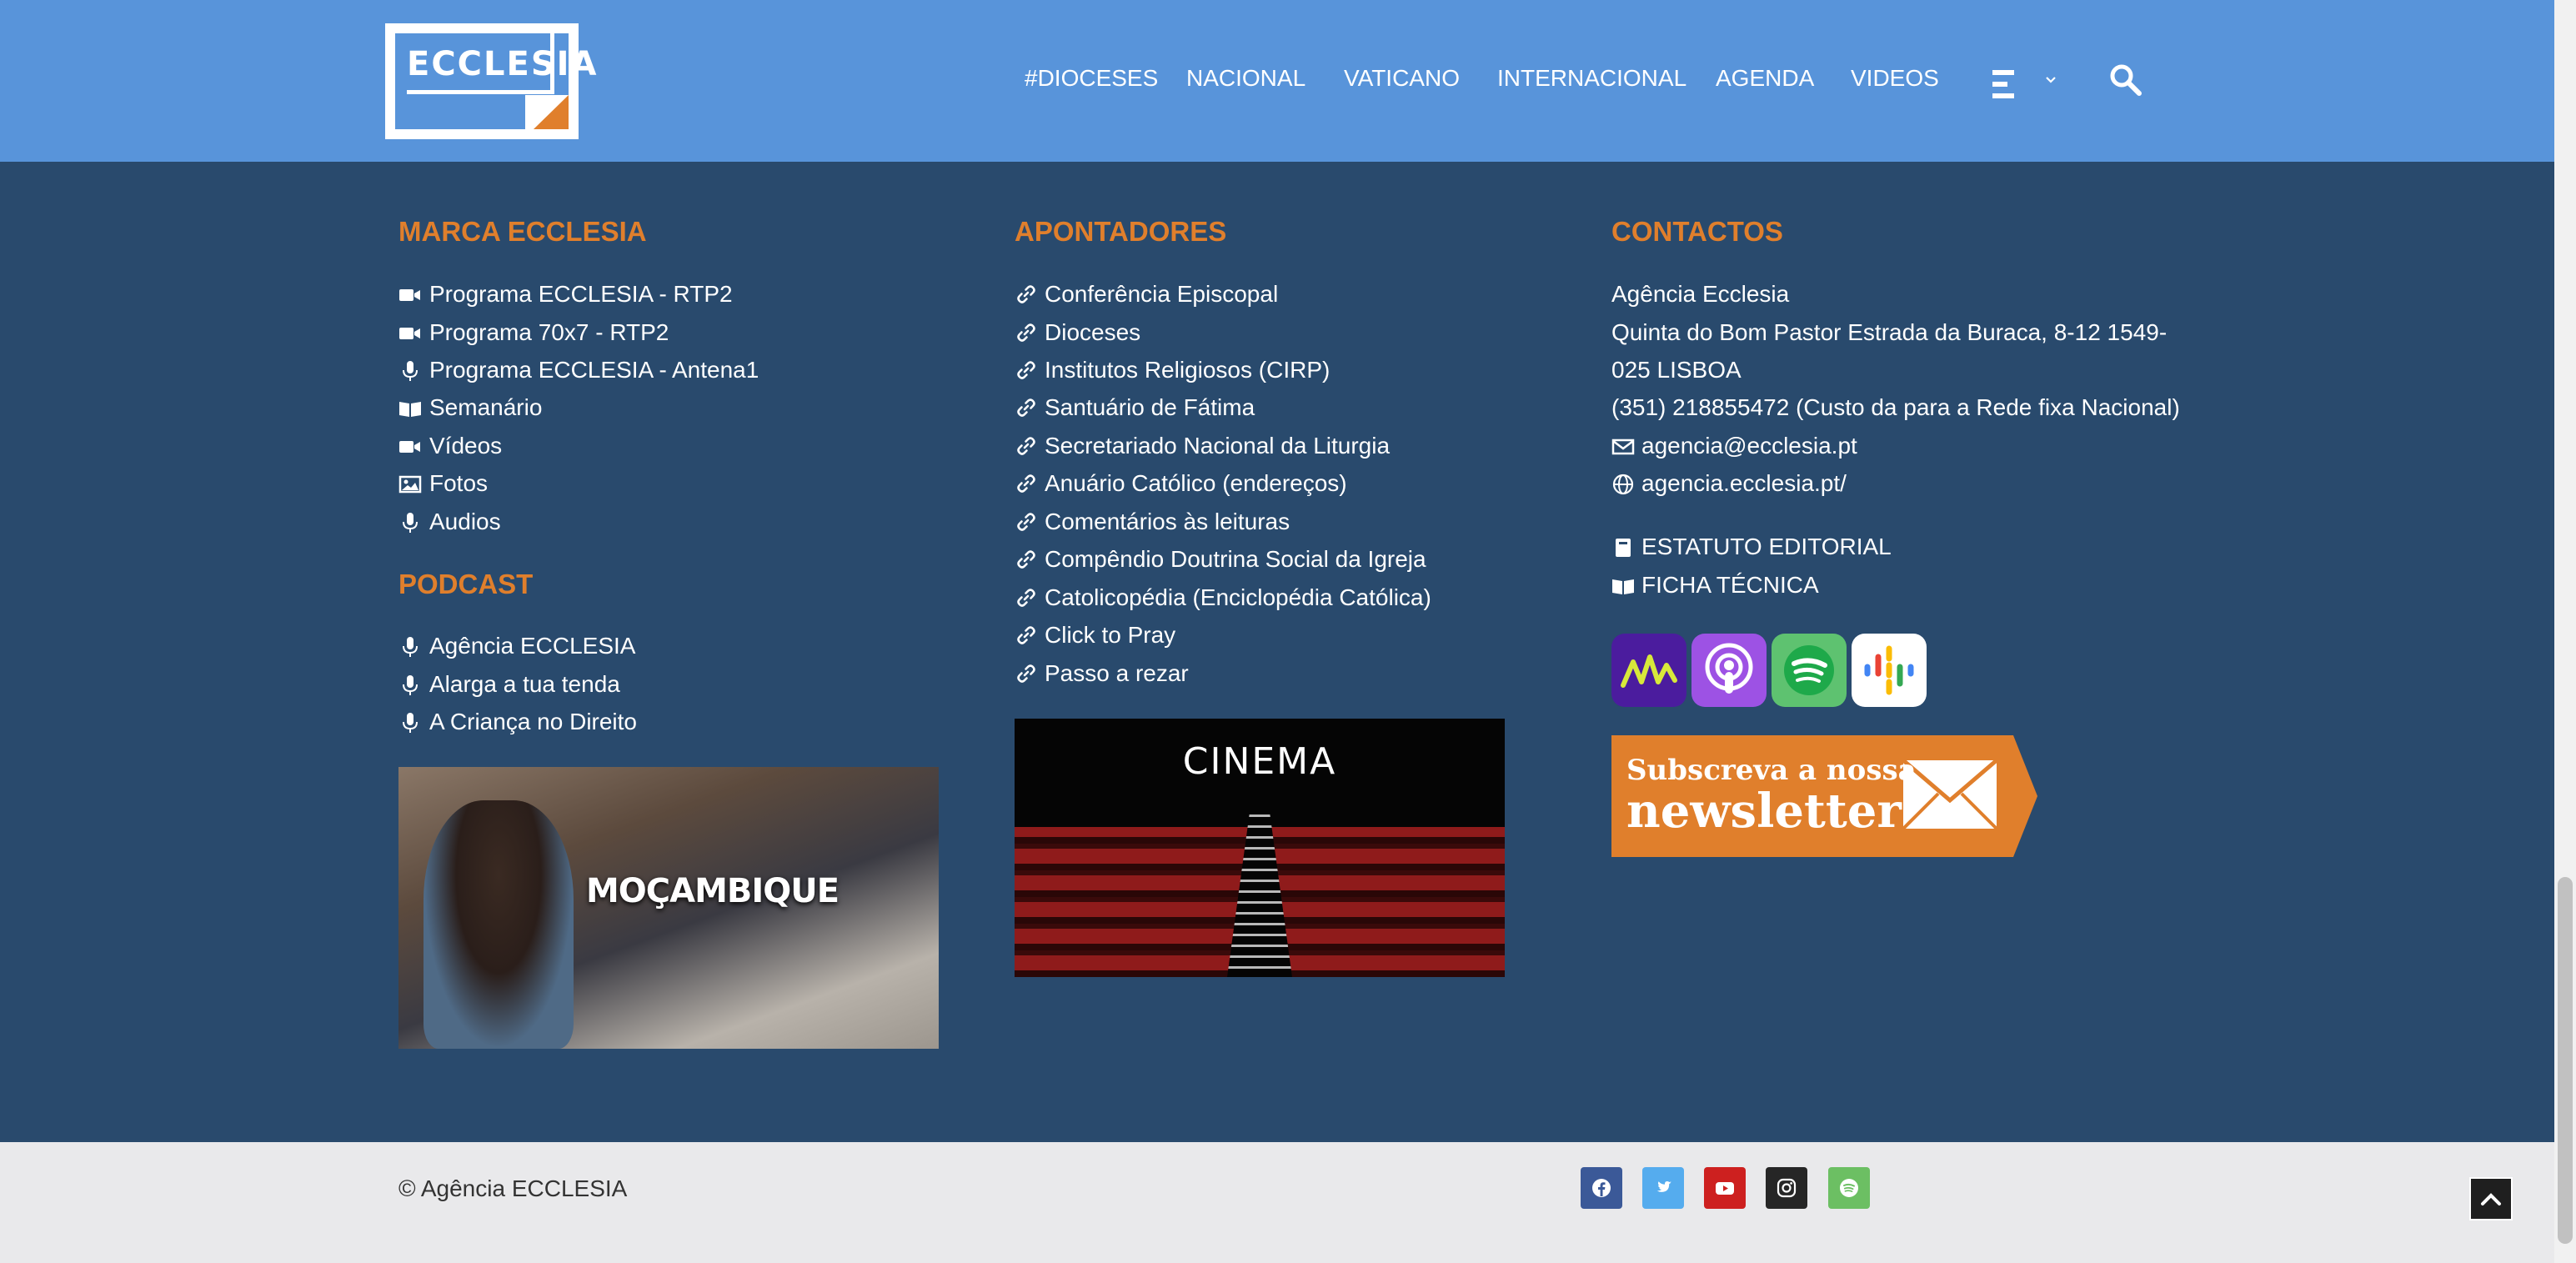  I want to click on spotify-social-icon, so click(1849, 1188).